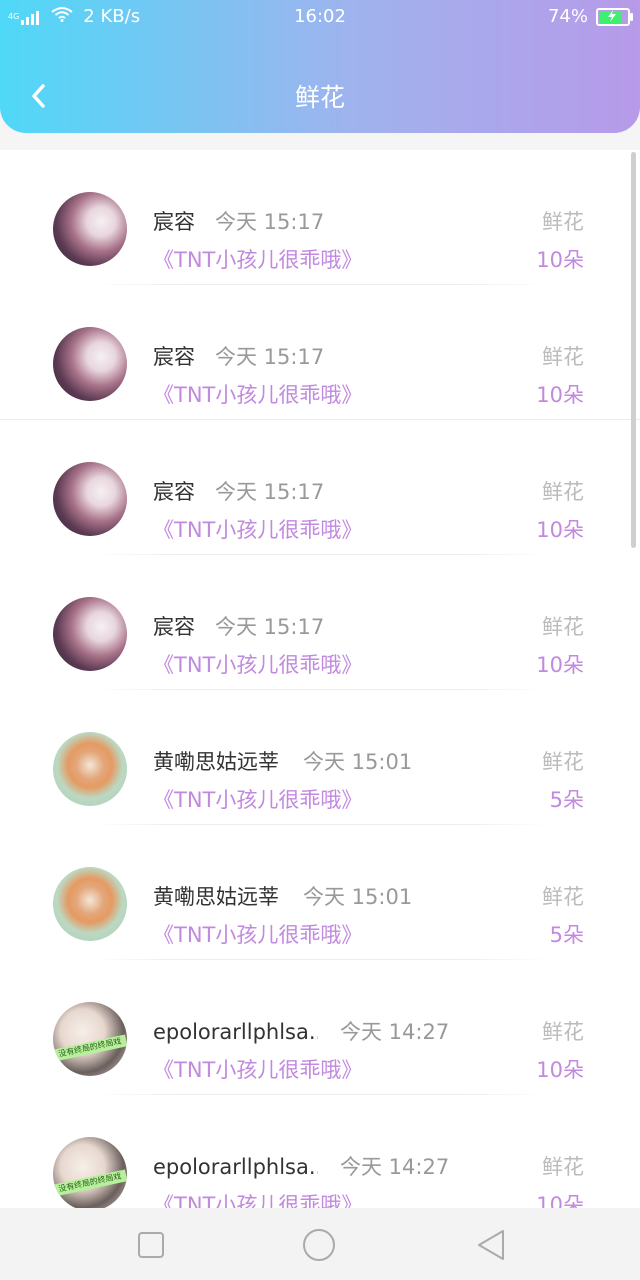 The image size is (640, 1280). I want to click on system-nav-bar, so click(320, 1244).